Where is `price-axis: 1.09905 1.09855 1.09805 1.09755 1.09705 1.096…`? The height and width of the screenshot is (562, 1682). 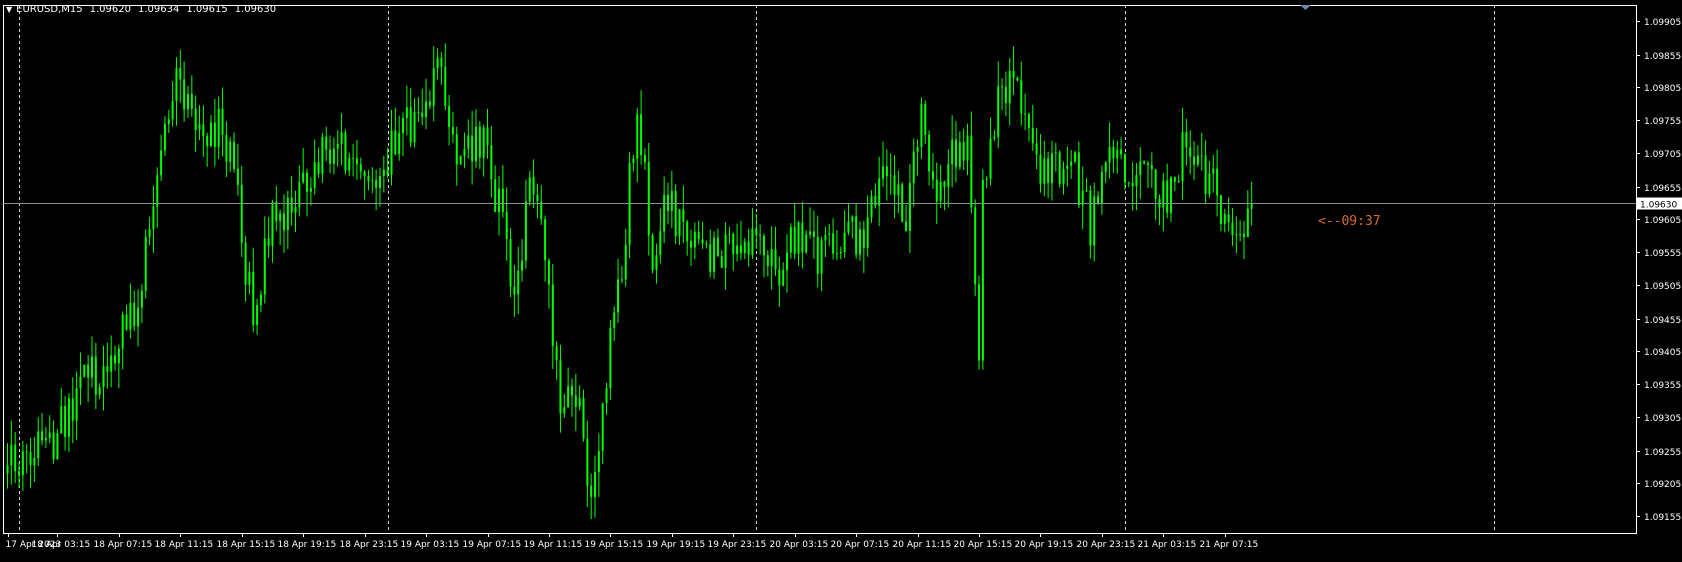 price-axis: 1.09905 1.09855 1.09805 1.09755 1.09705 1.096… is located at coordinates (1658, 270).